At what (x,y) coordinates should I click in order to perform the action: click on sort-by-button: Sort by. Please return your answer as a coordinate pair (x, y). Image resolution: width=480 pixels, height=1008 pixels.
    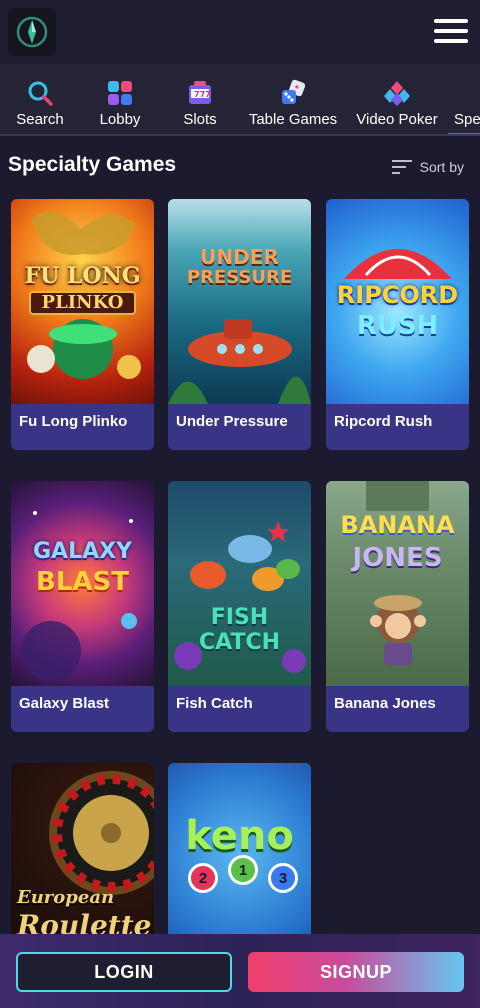
    Looking at the image, I should click on (427, 167).